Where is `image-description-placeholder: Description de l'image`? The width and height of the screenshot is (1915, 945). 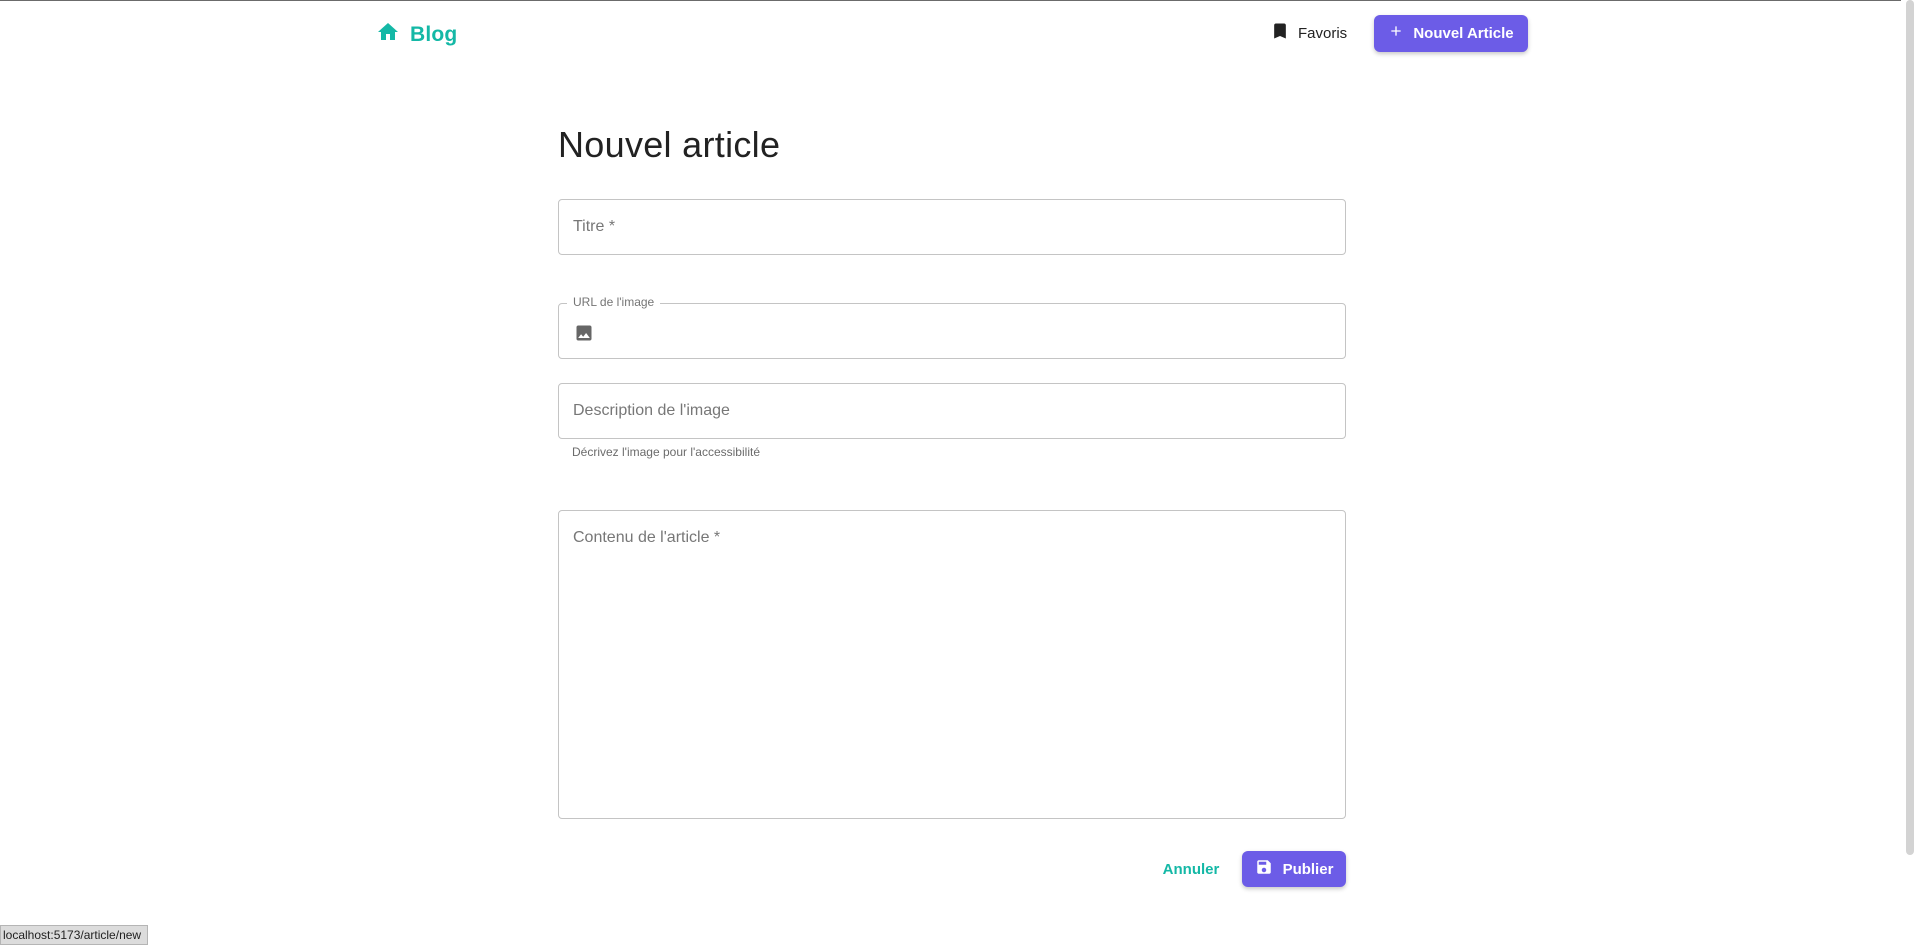 image-description-placeholder: Description de l'image is located at coordinates (651, 410).